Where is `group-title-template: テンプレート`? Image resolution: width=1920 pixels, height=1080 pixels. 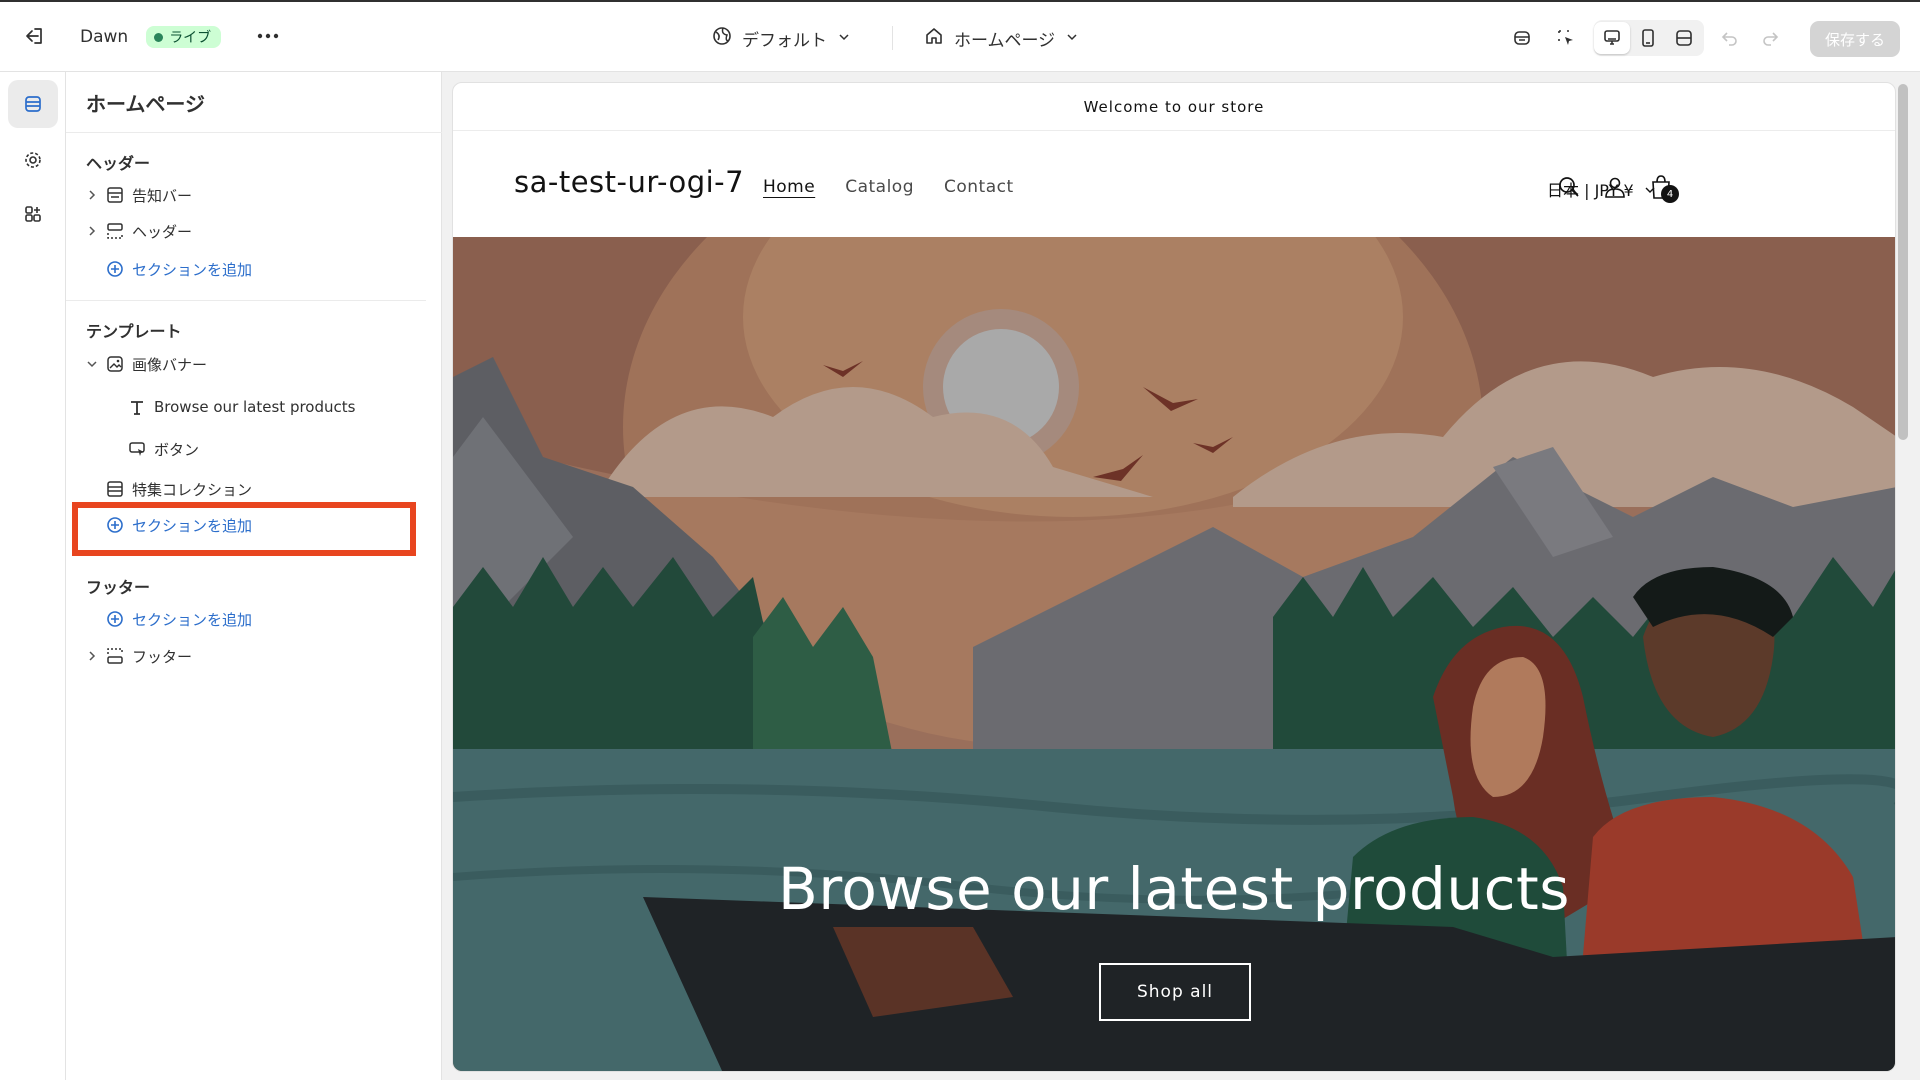
group-title-template: テンプレート is located at coordinates (134, 331).